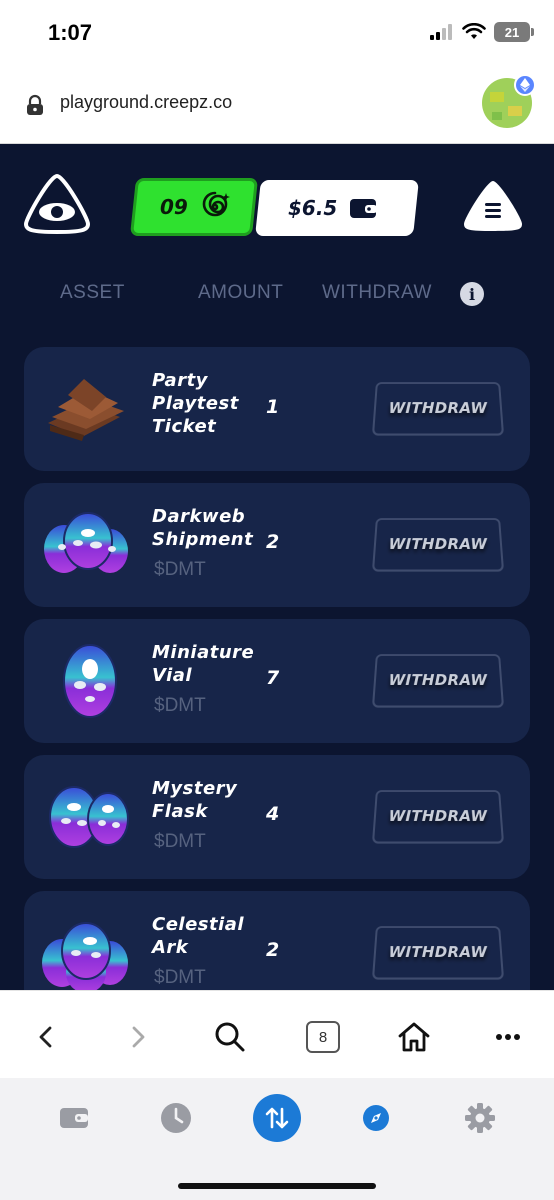 The height and width of the screenshot is (1200, 554). I want to click on column-headers: ASSET AMOUNT WITHDRAW i, so click(277, 297).